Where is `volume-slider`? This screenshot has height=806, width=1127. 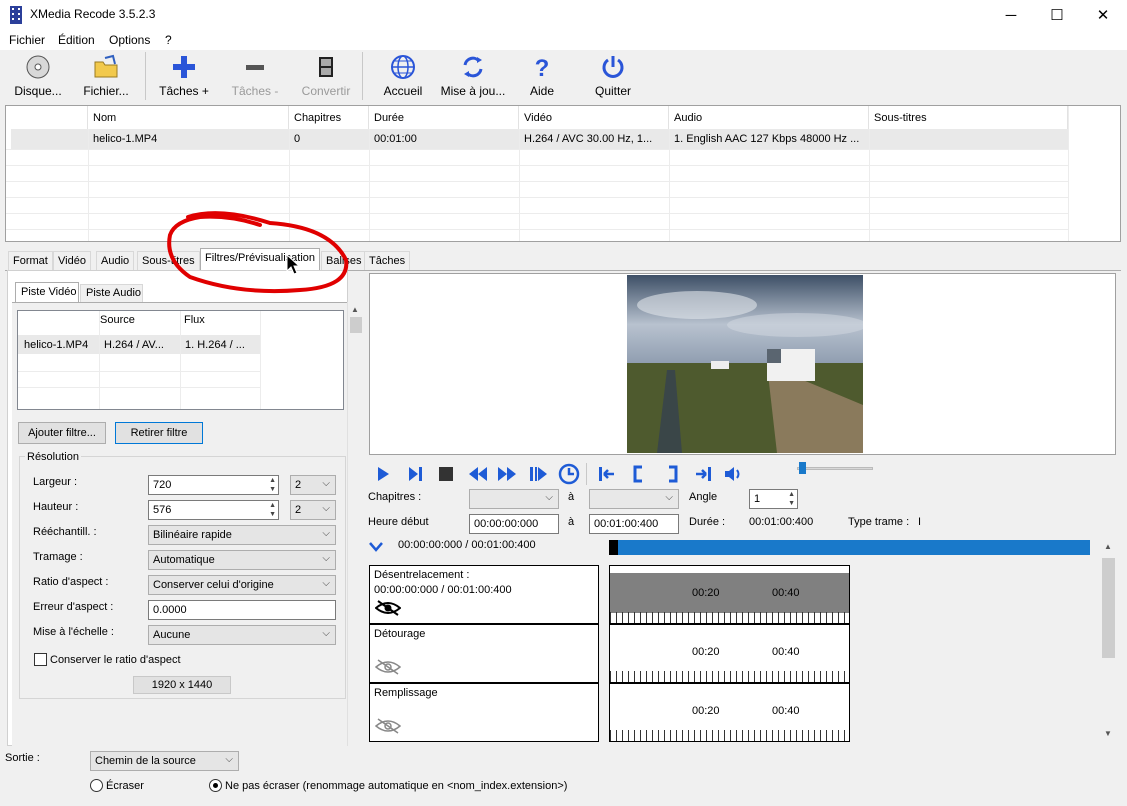
volume-slider is located at coordinates (835, 468).